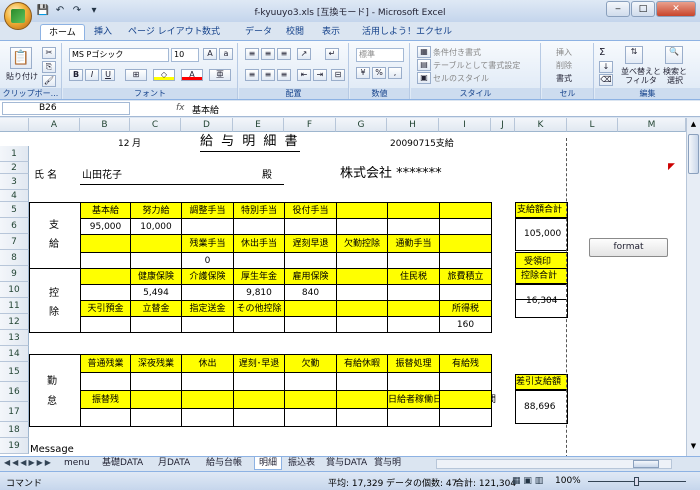 The image size is (700, 490). What do you see at coordinates (156, 308) in the screenshot?
I see `ded-cell-ded_h2-1: 立替金` at bounding box center [156, 308].